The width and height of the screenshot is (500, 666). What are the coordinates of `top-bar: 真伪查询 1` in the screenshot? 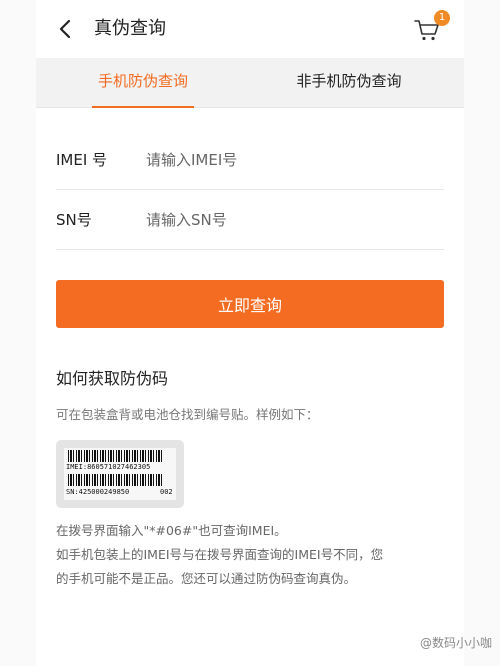 It's located at (250, 29).